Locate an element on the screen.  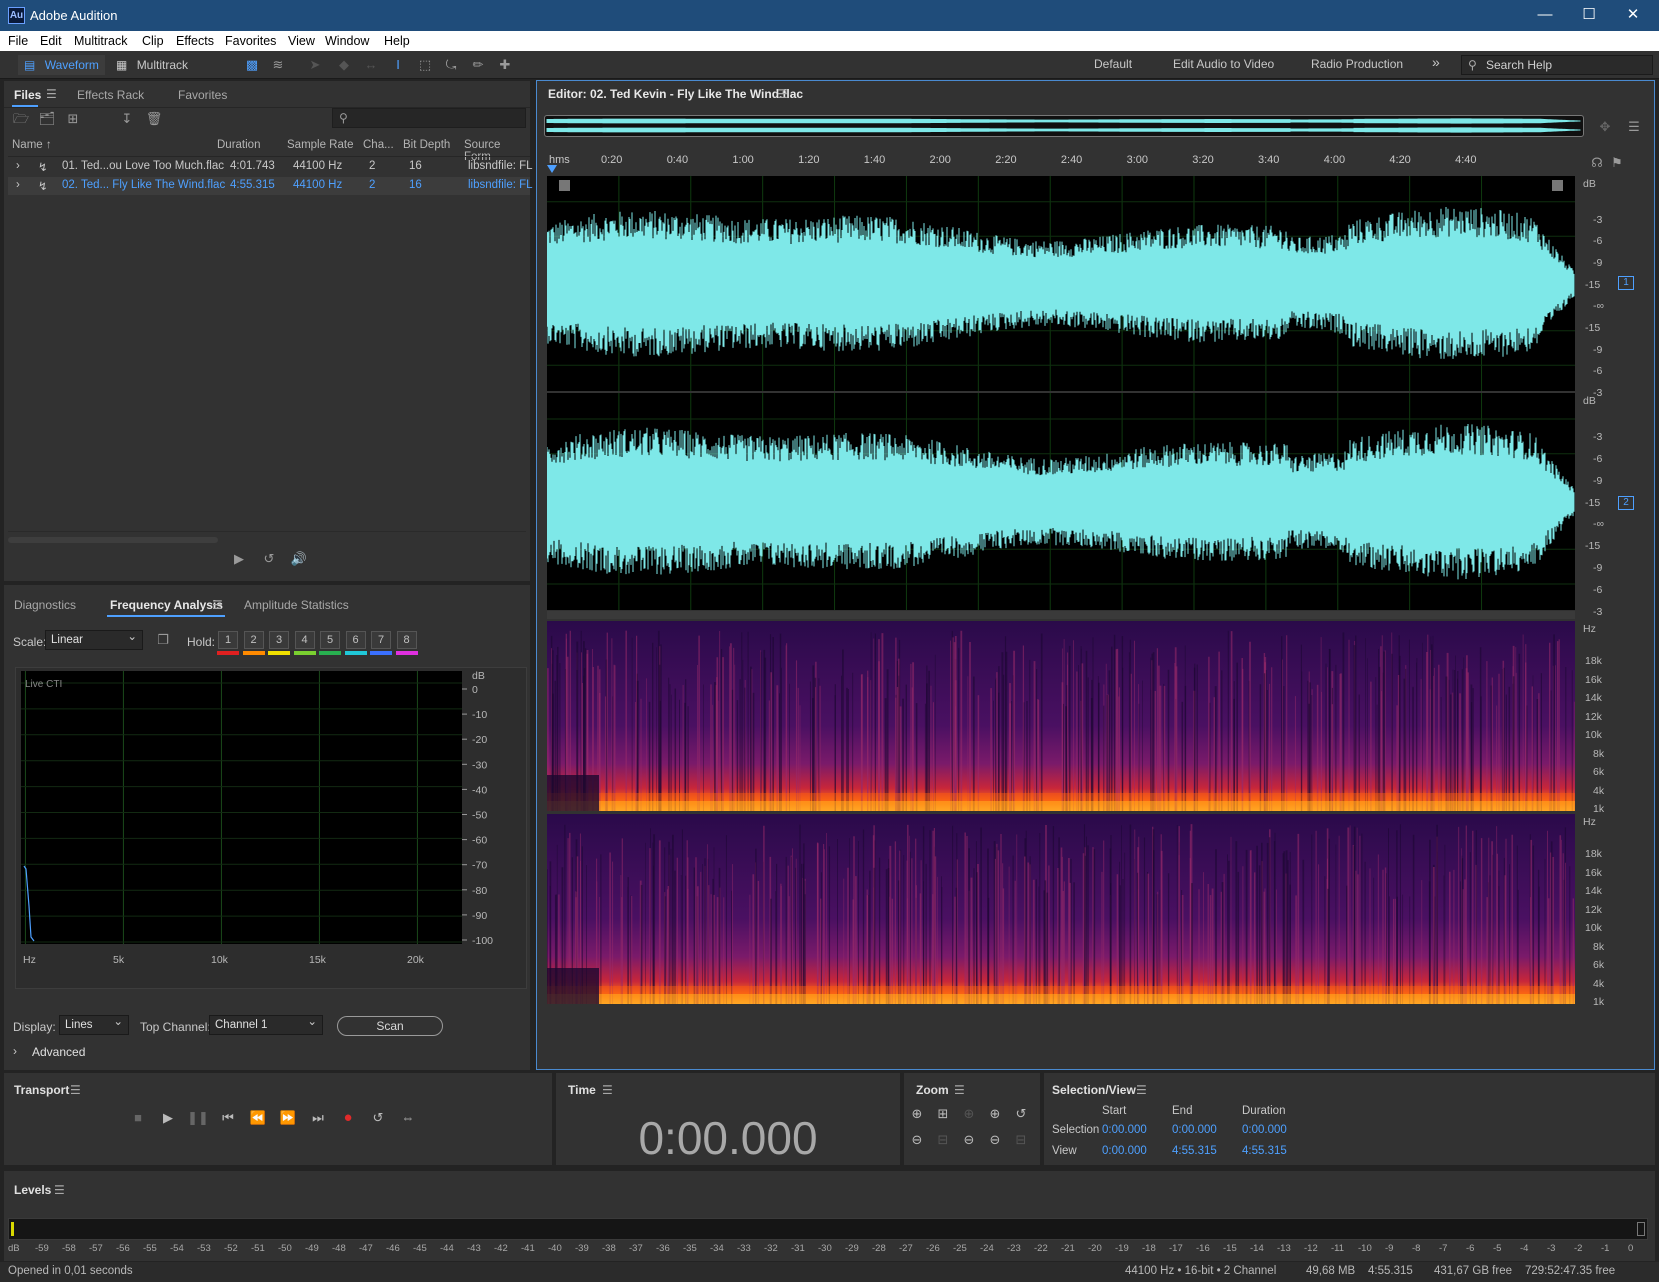
spot-healing-tool-icon: ✚ is located at coordinates (505, 65).